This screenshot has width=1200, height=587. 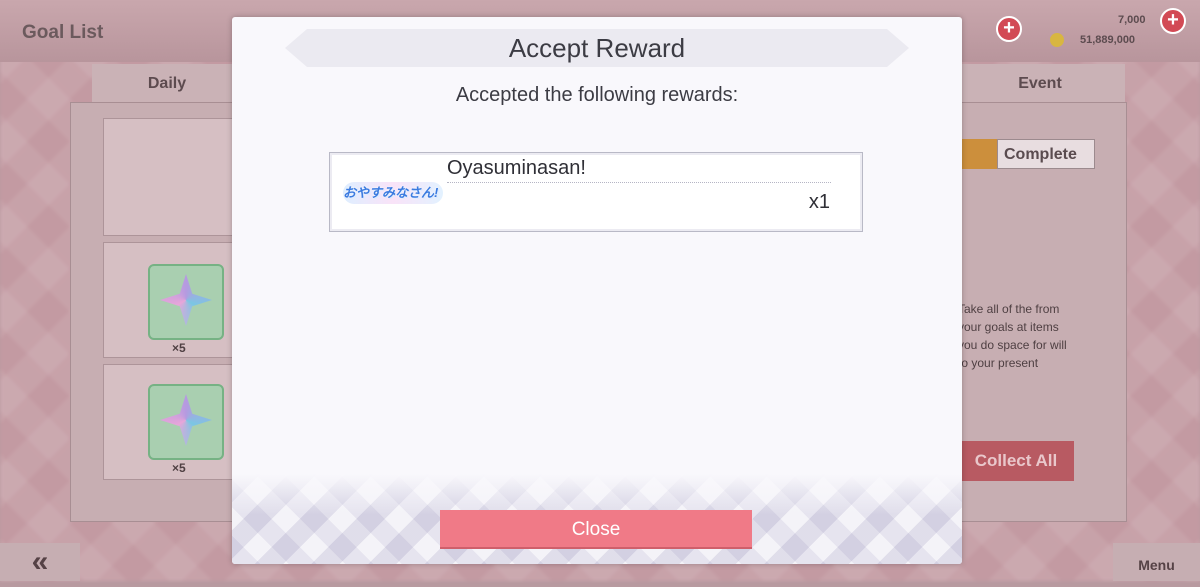 What do you see at coordinates (597, 48) in the screenshot?
I see `dialog-title: Accept Reward` at bounding box center [597, 48].